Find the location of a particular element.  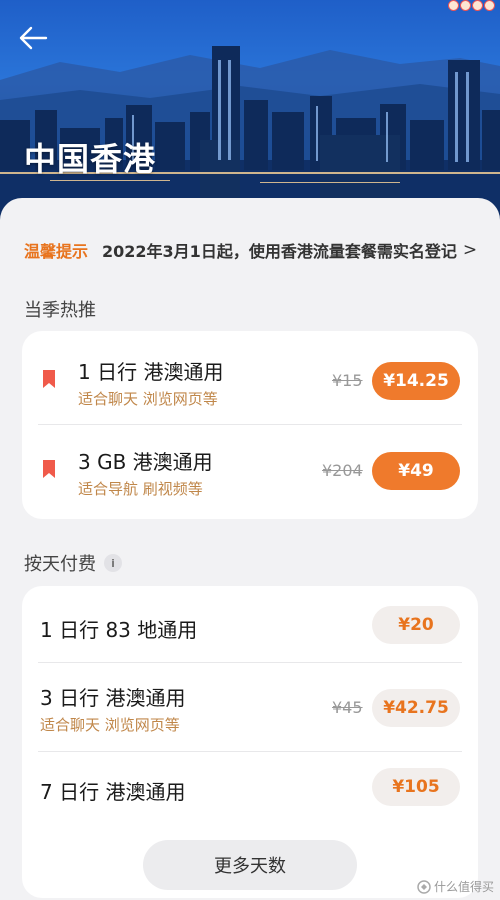

buy-price-button: ¥105 is located at coordinates (416, 787).